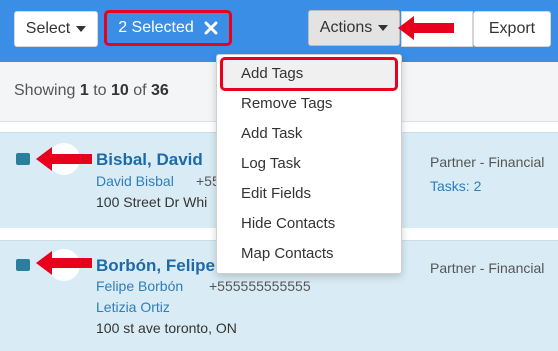 The image size is (558, 351). What do you see at coordinates (211, 28) in the screenshot?
I see `close-icon` at bounding box center [211, 28].